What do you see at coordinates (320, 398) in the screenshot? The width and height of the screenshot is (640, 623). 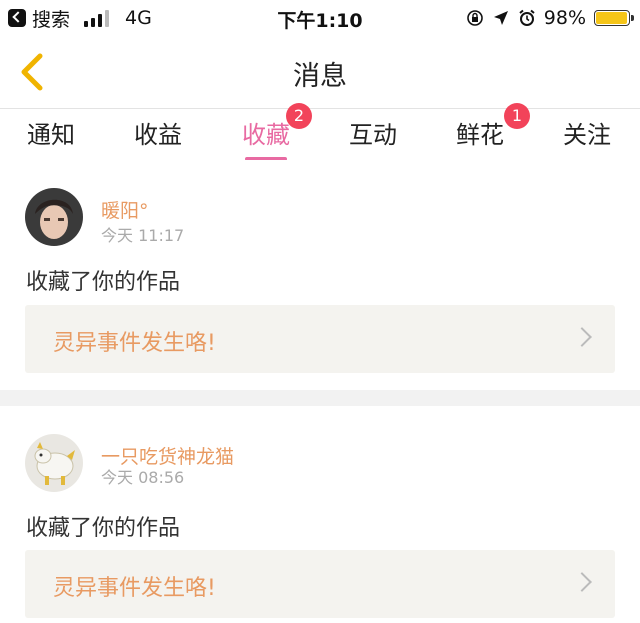 I see `section-divider` at bounding box center [320, 398].